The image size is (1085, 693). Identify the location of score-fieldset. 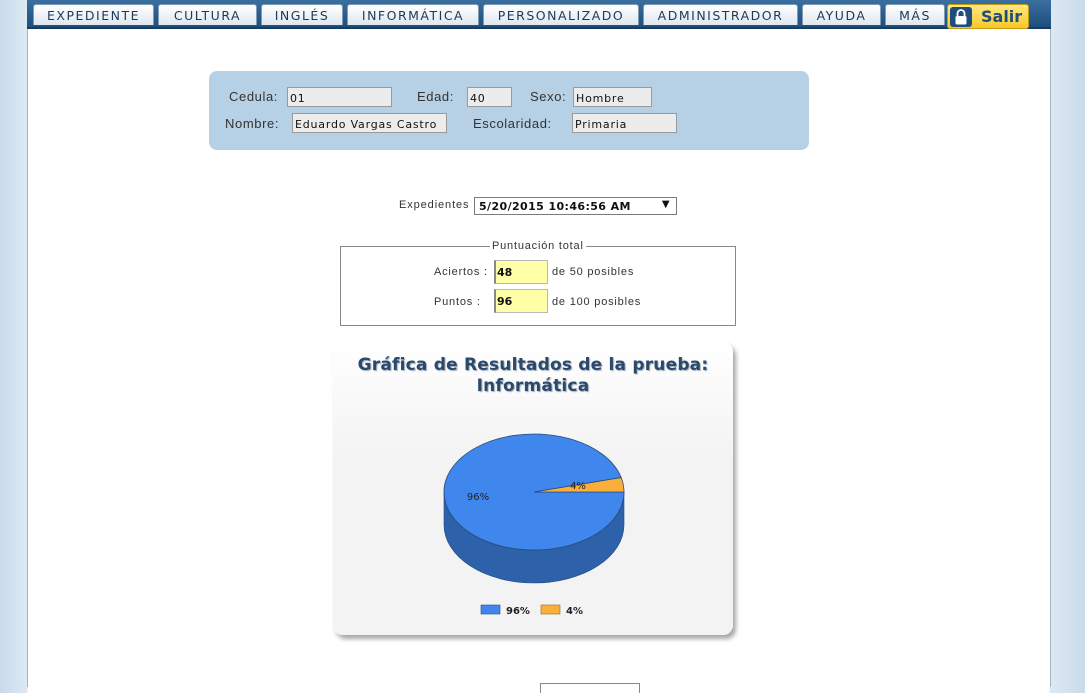
(538, 286).